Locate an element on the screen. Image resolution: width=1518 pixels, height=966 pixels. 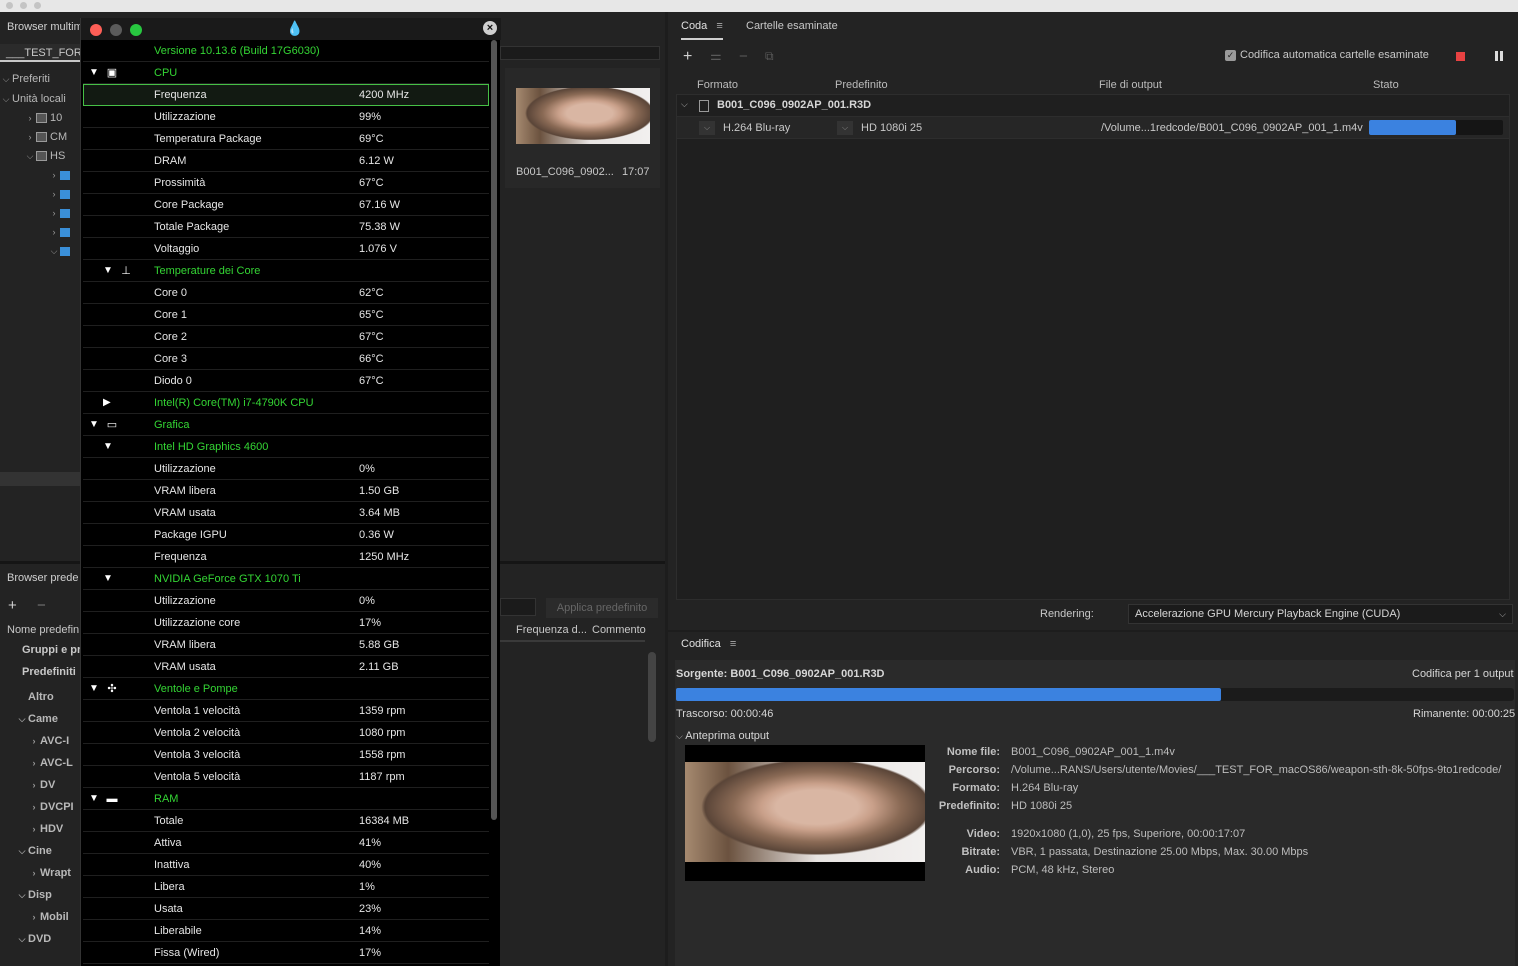
sensor-group-row: ▼ ▣ CPU is located at coordinates (286, 73).